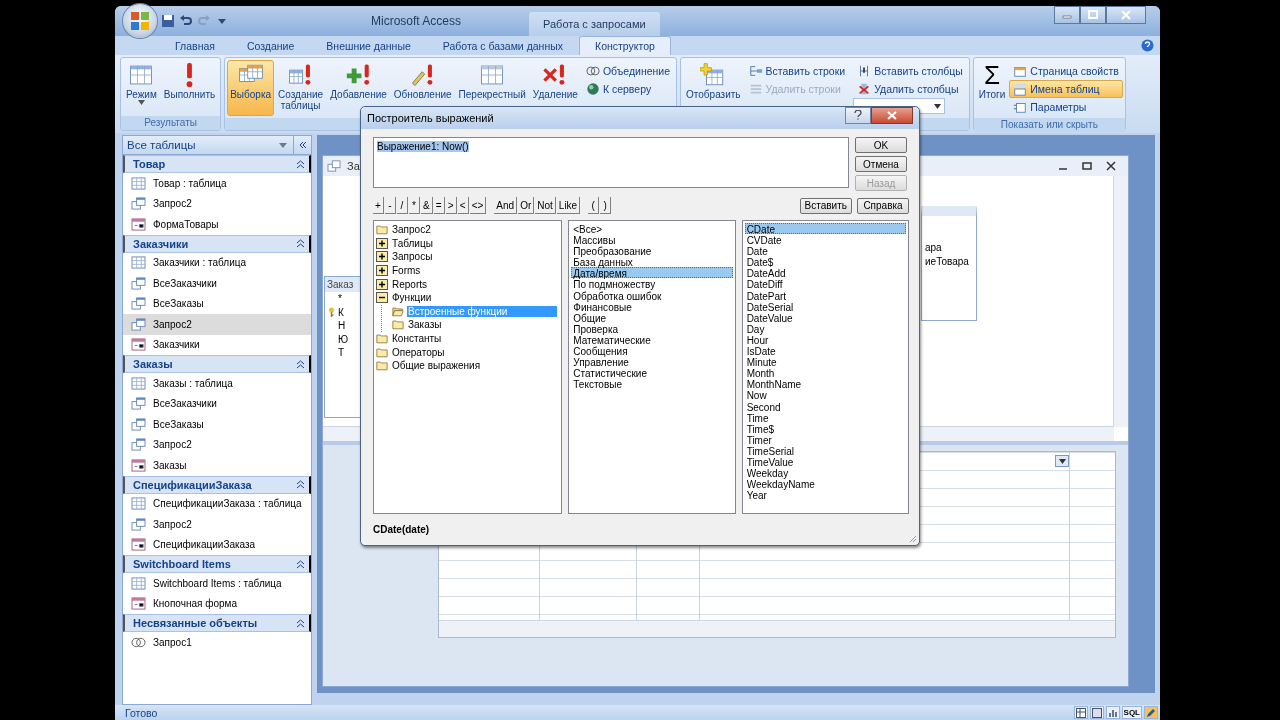 The width and height of the screenshot is (1280, 720). What do you see at coordinates (430, 118) in the screenshot?
I see `dialog-title: Построитель выражений` at bounding box center [430, 118].